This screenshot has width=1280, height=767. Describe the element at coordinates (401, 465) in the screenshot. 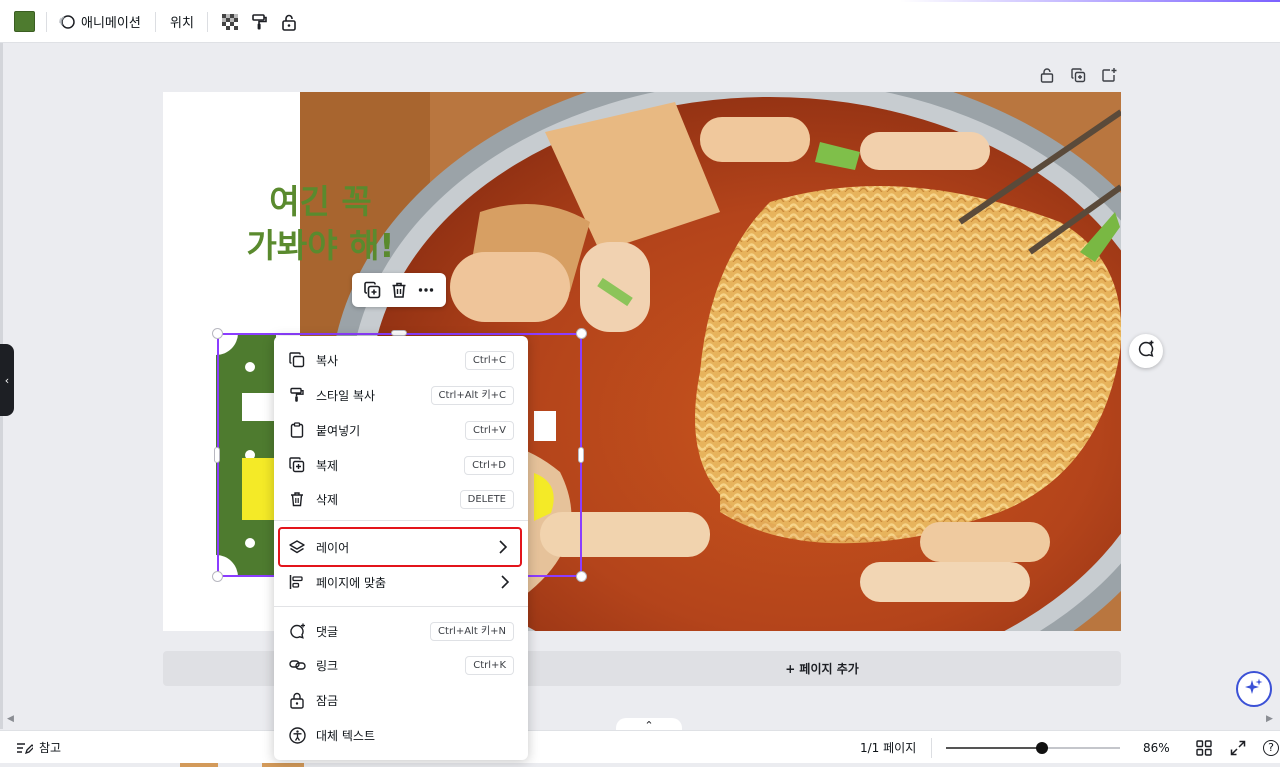

I see `menu-item-duplicate: 복제 Ctrl+D` at that location.